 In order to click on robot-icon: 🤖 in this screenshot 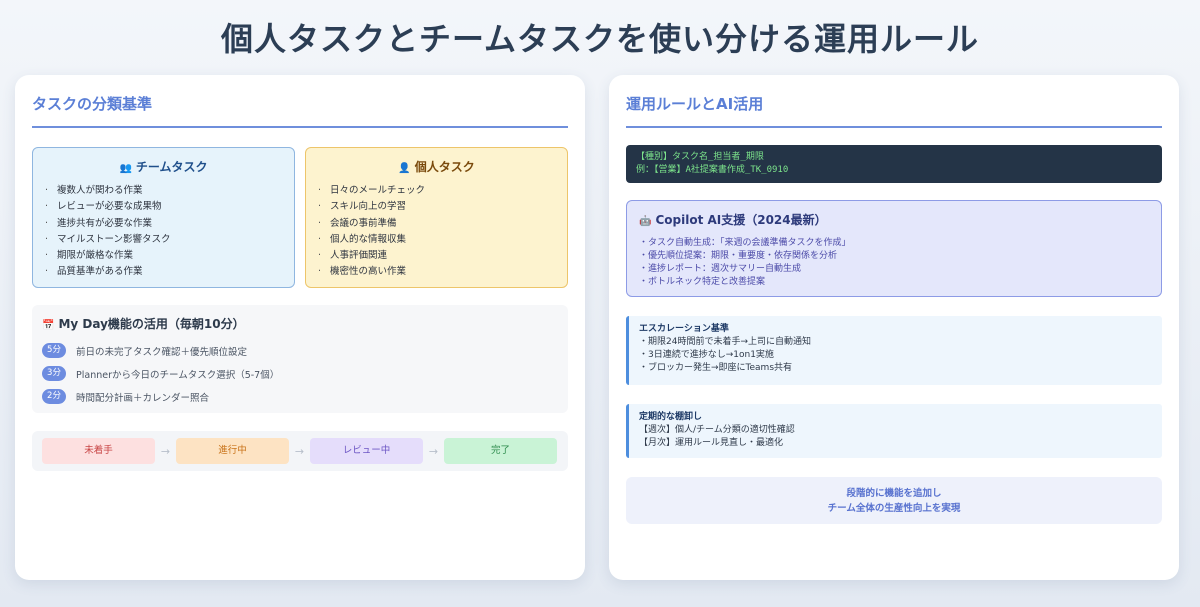, I will do `click(645, 221)`.